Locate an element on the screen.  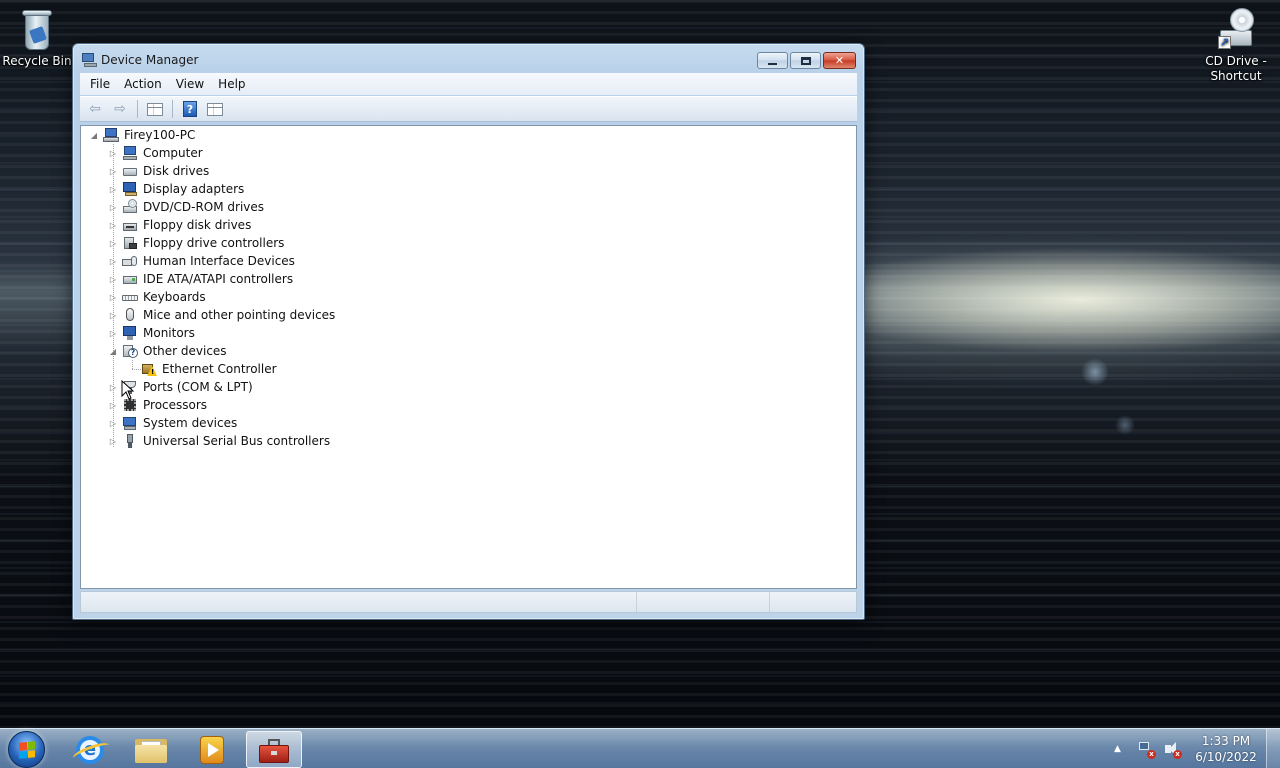
system-devices-icon is located at coordinates (130, 423).